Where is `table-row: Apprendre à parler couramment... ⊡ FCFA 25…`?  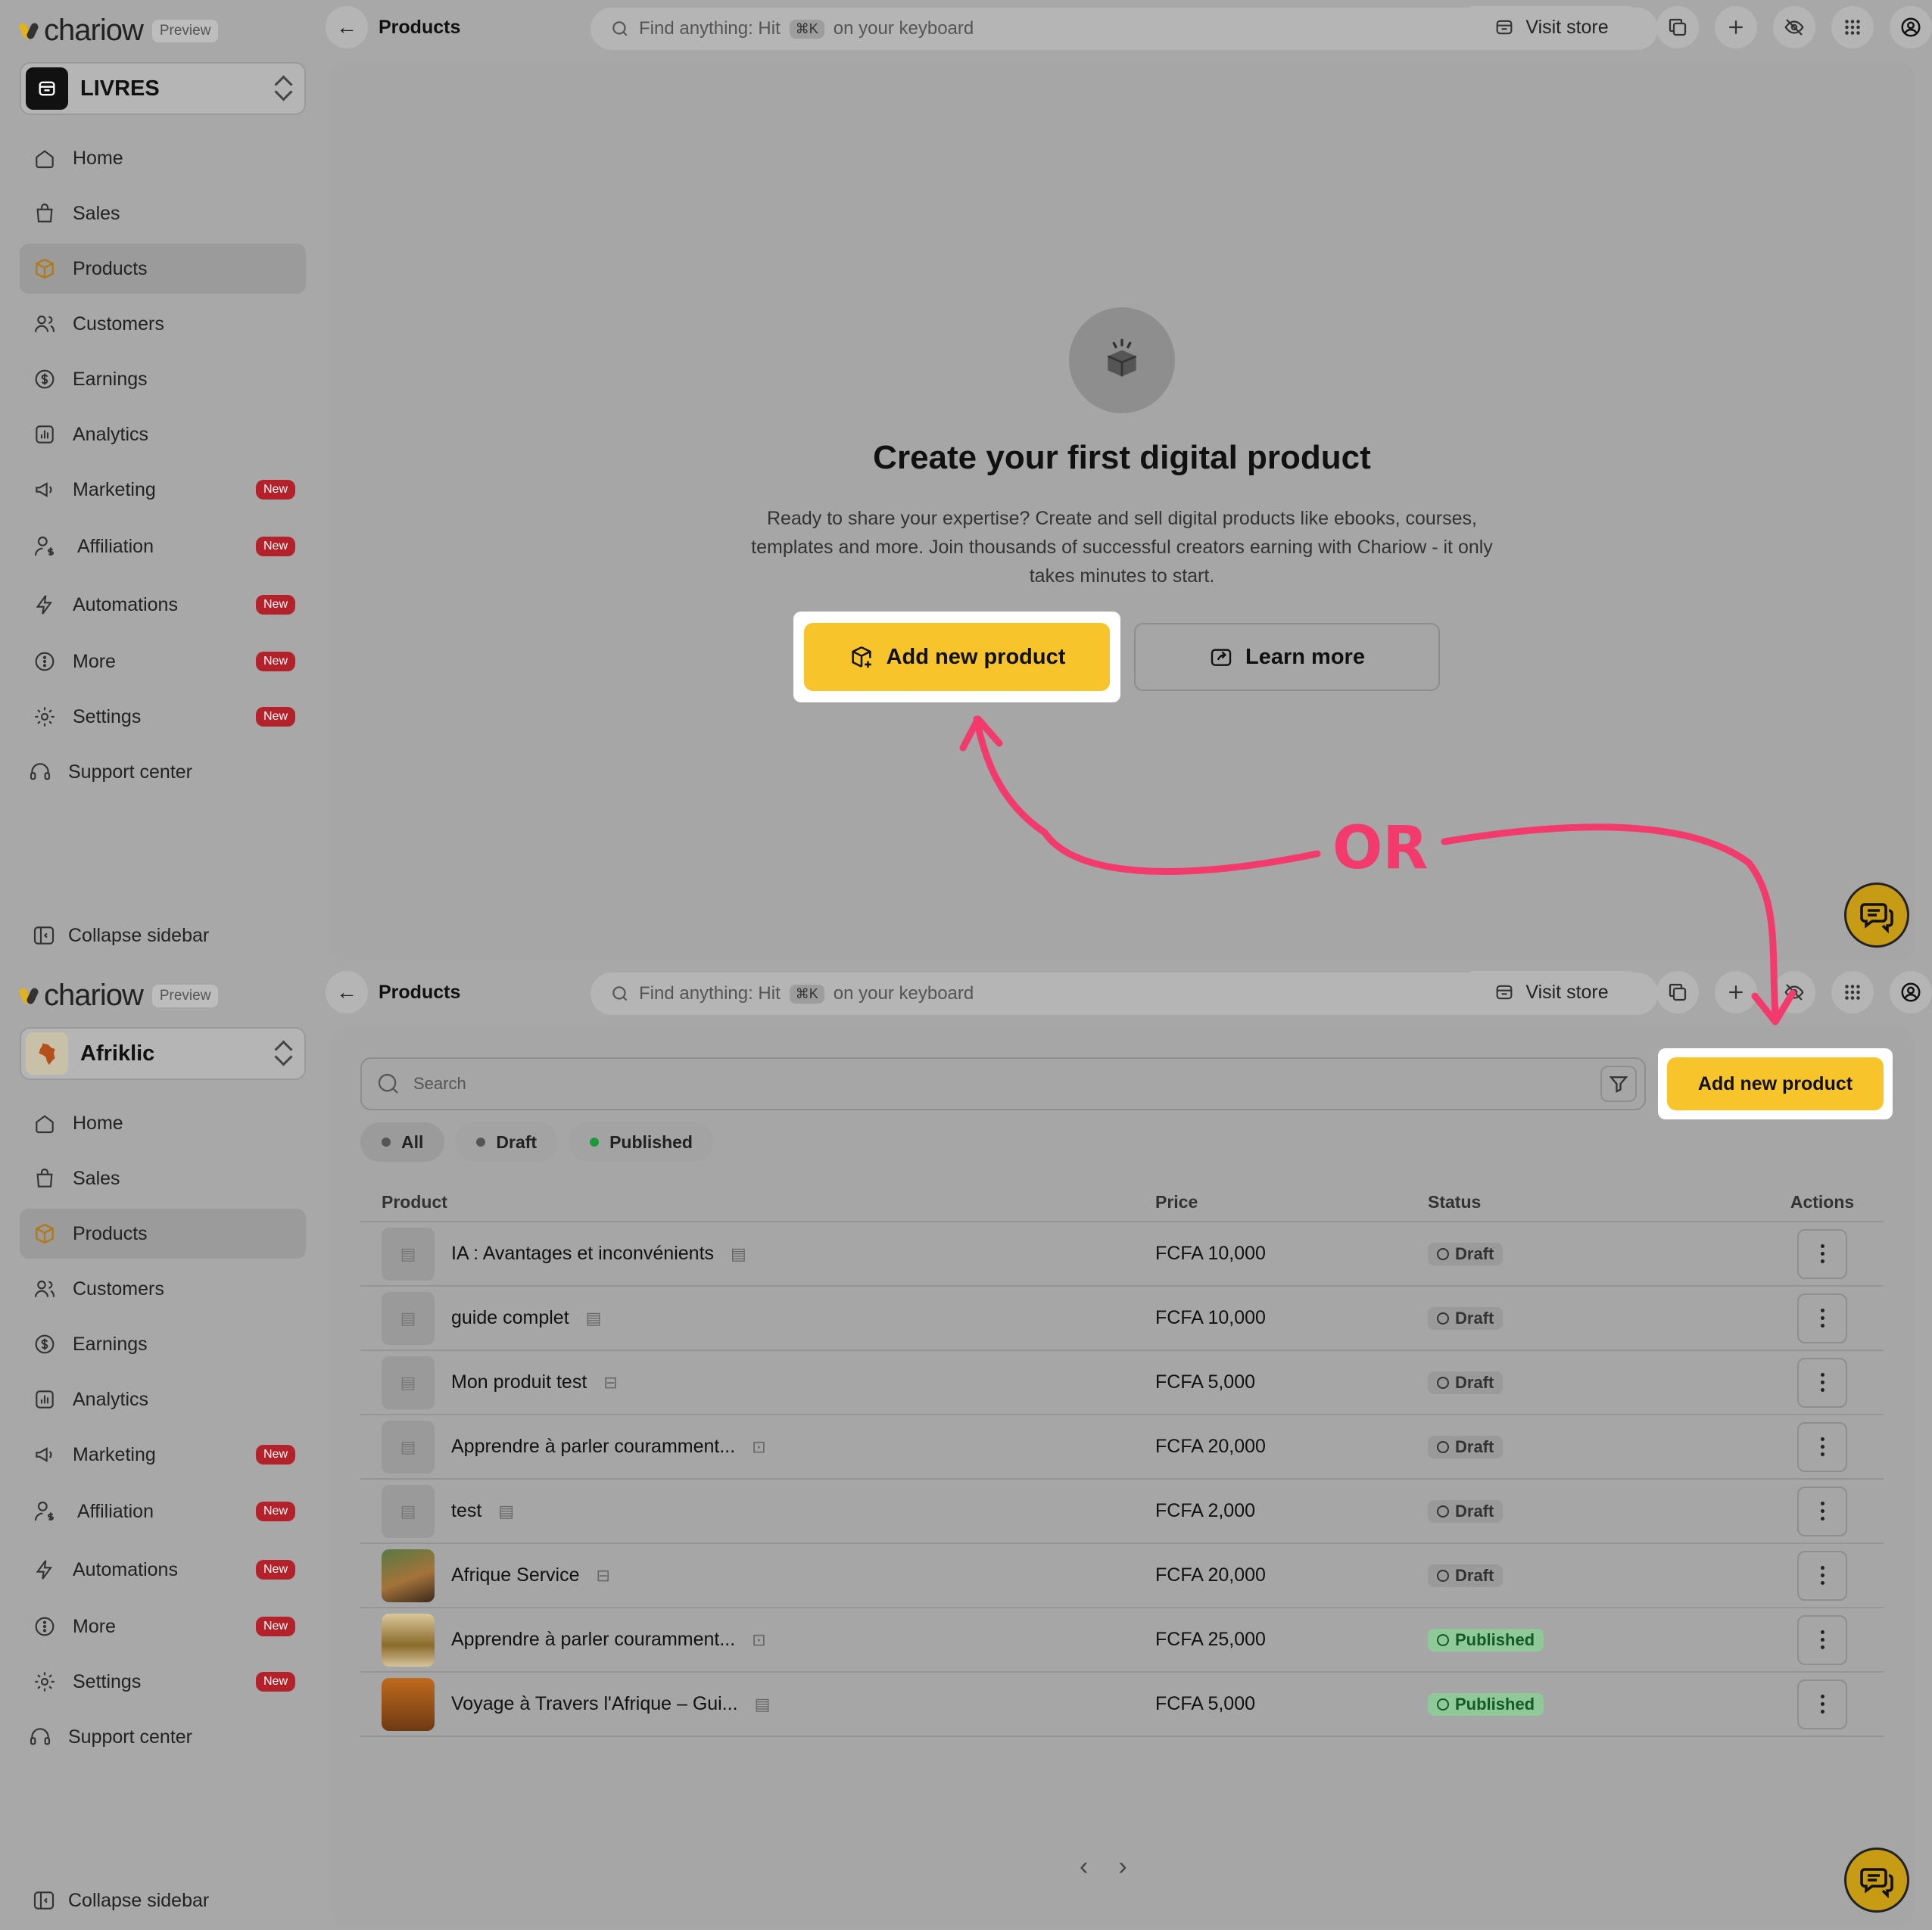 table-row: Apprendre à parler couramment... ⊡ FCFA 25… is located at coordinates (1122, 1640).